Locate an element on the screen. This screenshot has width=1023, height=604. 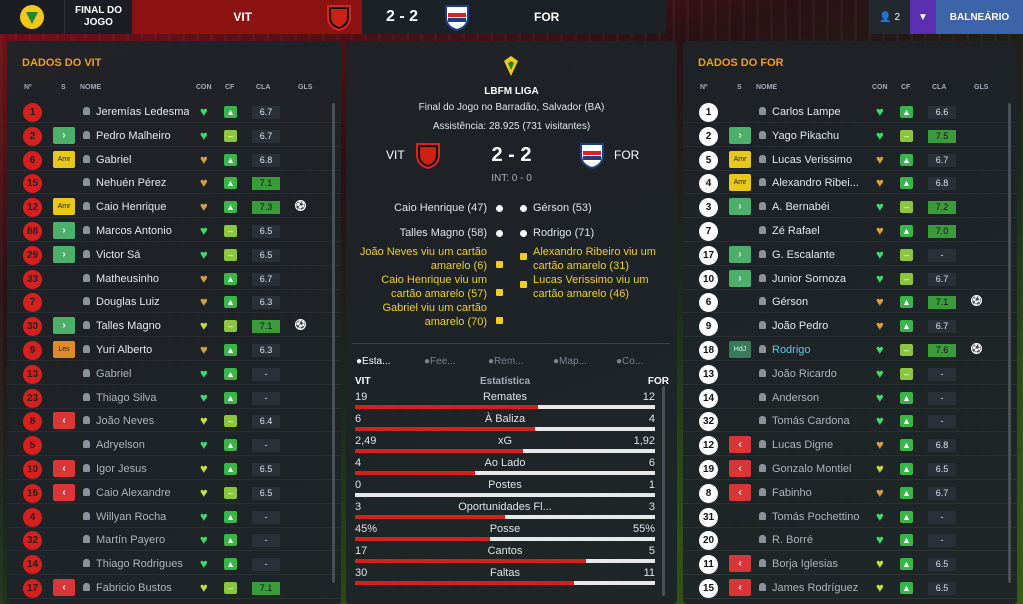
player-name: R. Borré is located at coordinates (818, 540).